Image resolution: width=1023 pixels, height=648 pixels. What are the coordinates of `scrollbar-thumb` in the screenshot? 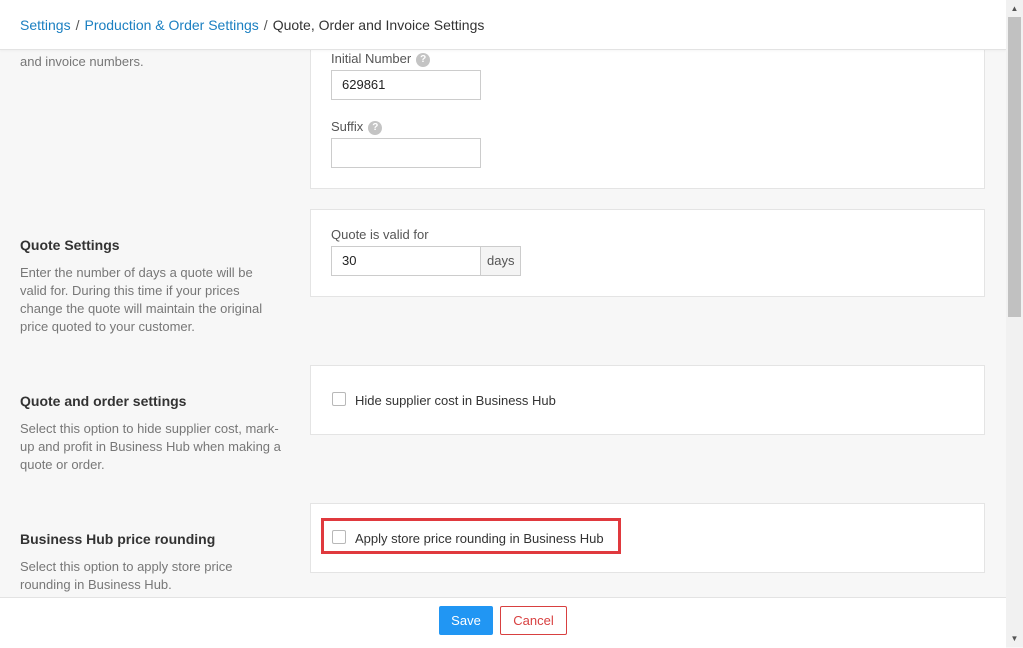 It's located at (1014, 167).